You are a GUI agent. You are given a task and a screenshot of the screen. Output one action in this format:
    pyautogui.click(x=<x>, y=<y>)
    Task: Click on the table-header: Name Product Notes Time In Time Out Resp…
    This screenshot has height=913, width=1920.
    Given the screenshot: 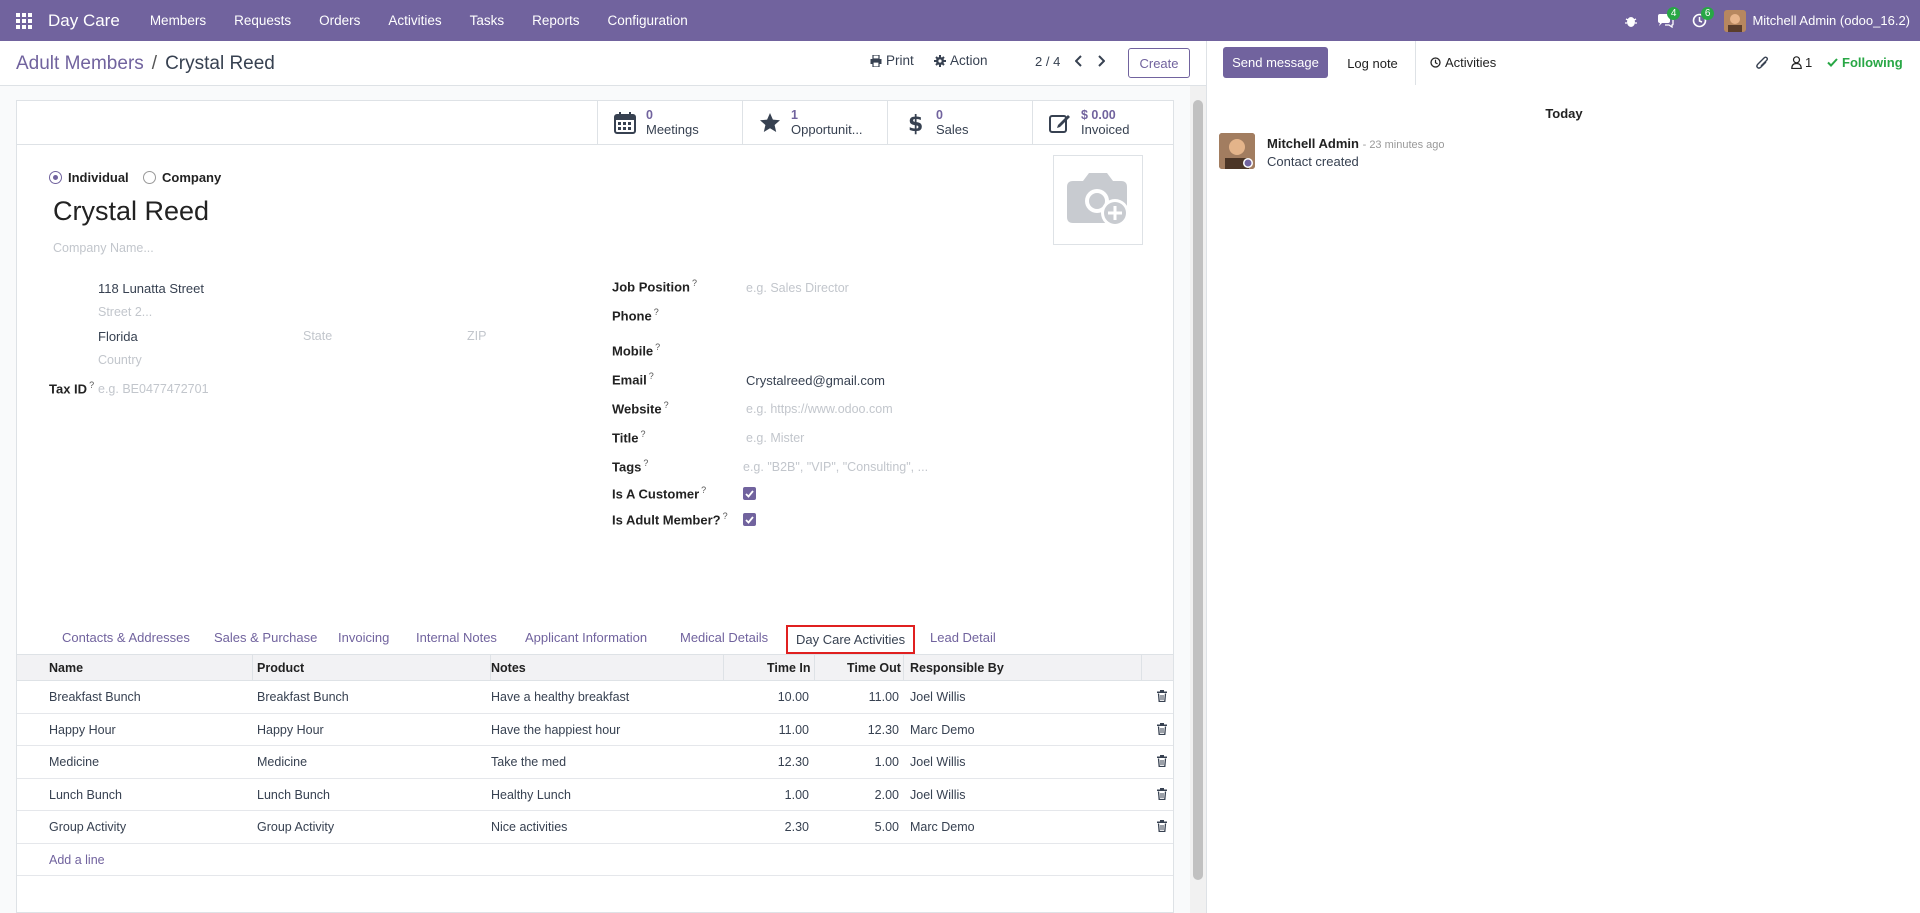 What is the action you would take?
    pyautogui.click(x=595, y=668)
    